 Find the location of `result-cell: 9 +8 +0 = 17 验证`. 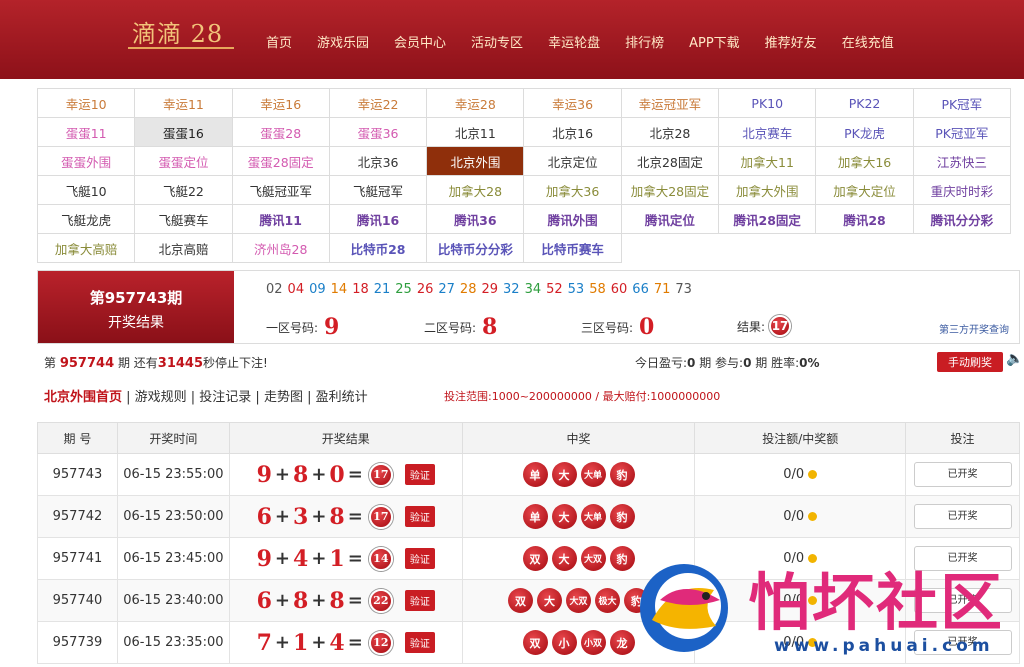

result-cell: 9 +8 +0 = 17 验证 is located at coordinates (345, 474).